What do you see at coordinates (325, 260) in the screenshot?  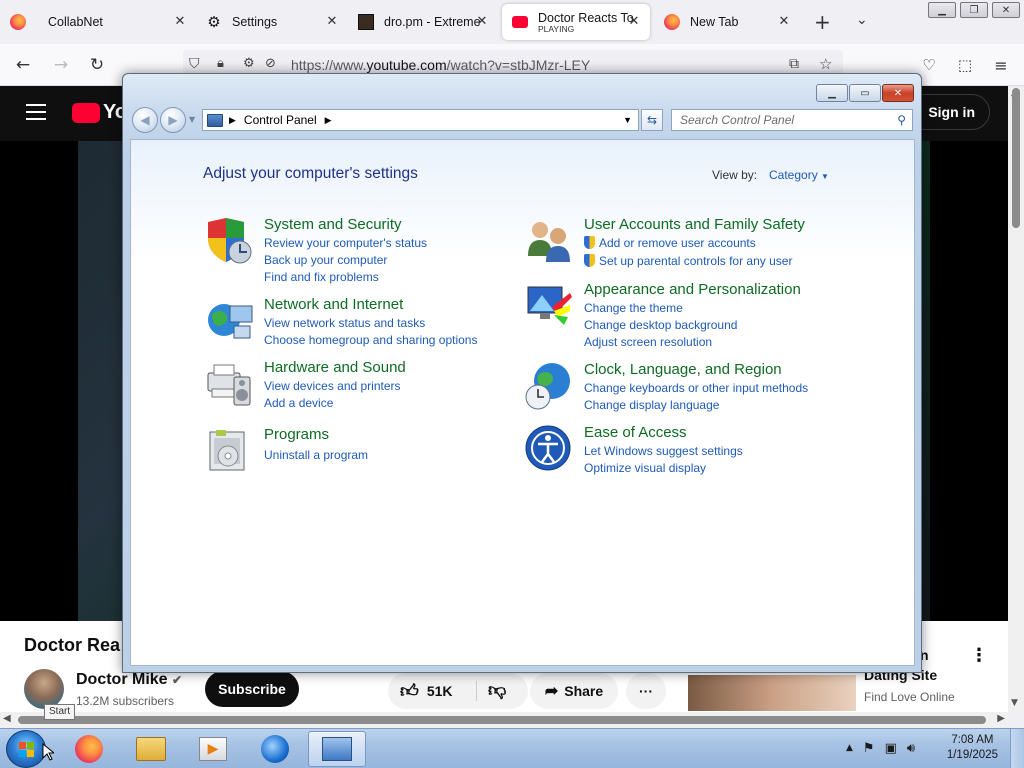 I see `category-link: Back up your computer` at bounding box center [325, 260].